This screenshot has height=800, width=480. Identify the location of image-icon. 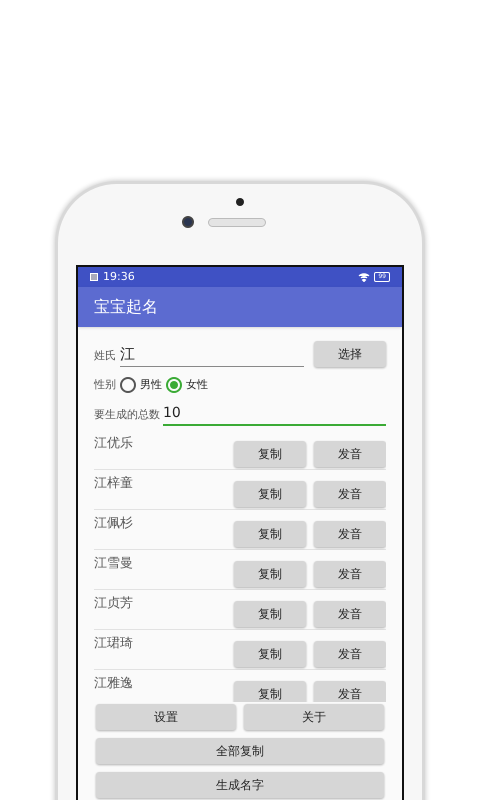
(94, 277).